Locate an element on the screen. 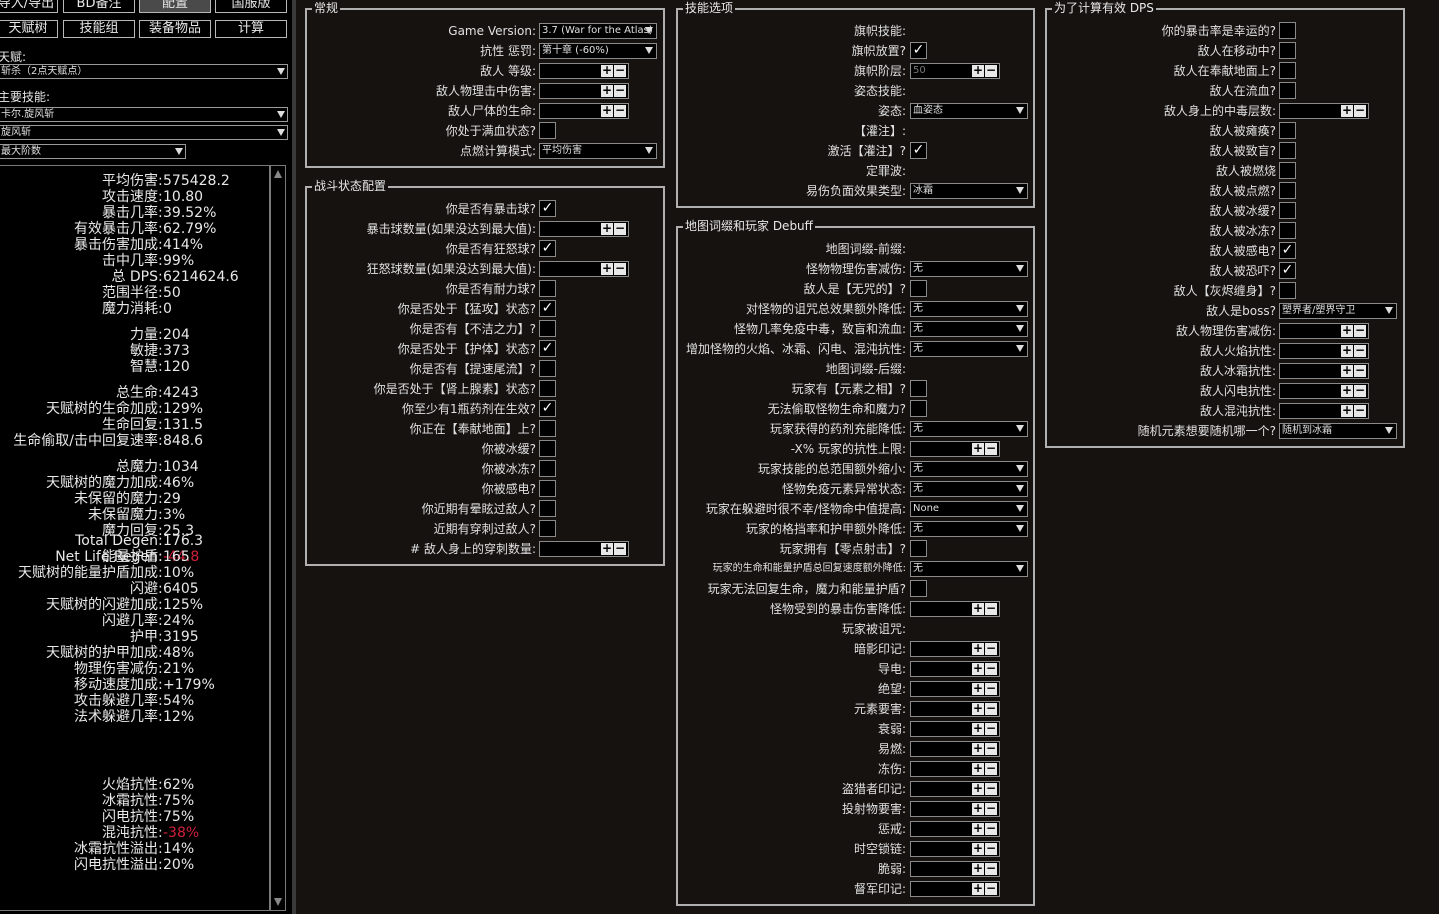 This screenshot has height=914, width=1439. general-checkbox is located at coordinates (547, 130).